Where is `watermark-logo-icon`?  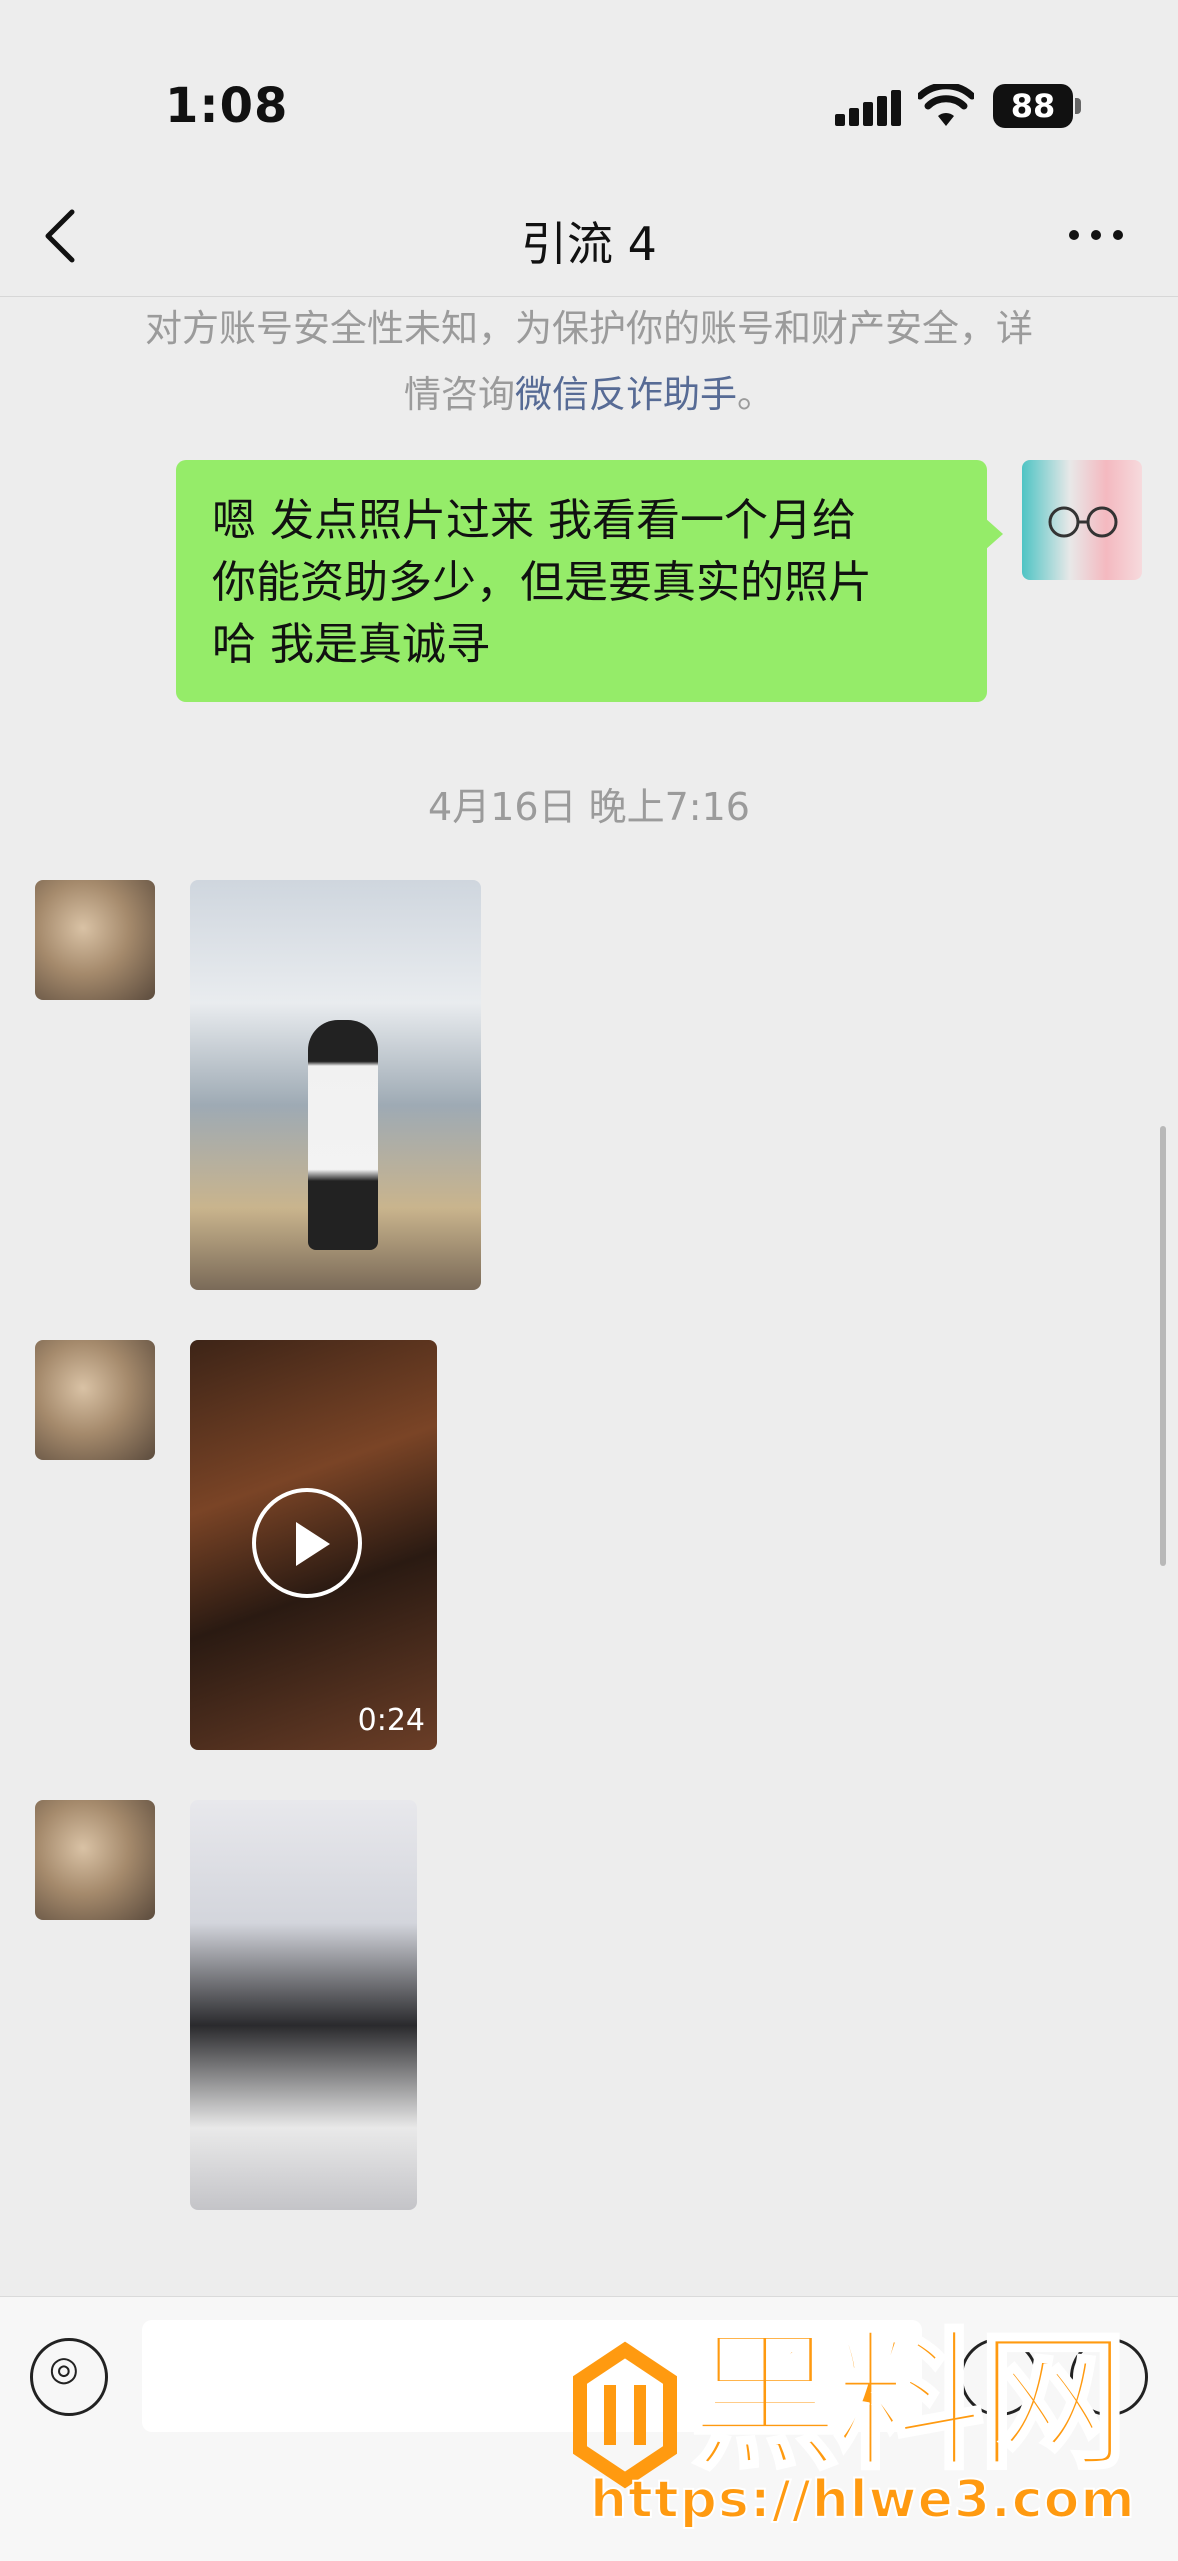
watermark-logo-icon is located at coordinates (625, 2415).